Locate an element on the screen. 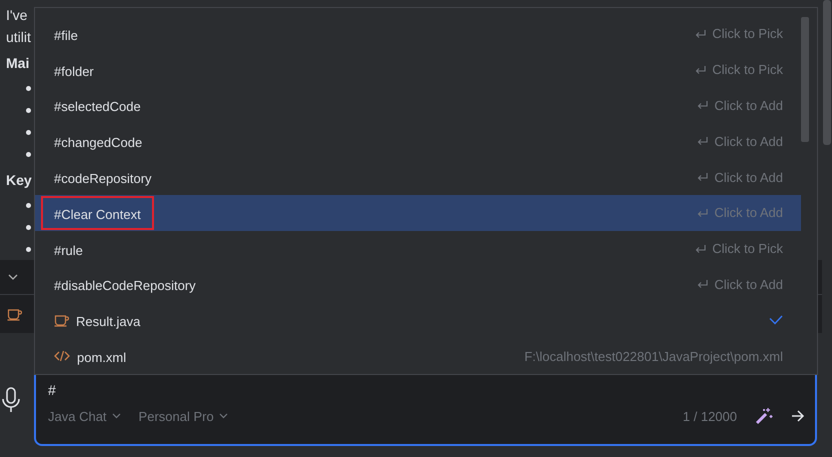  menu-item: #codeRepository Click to Add is located at coordinates (418, 177).